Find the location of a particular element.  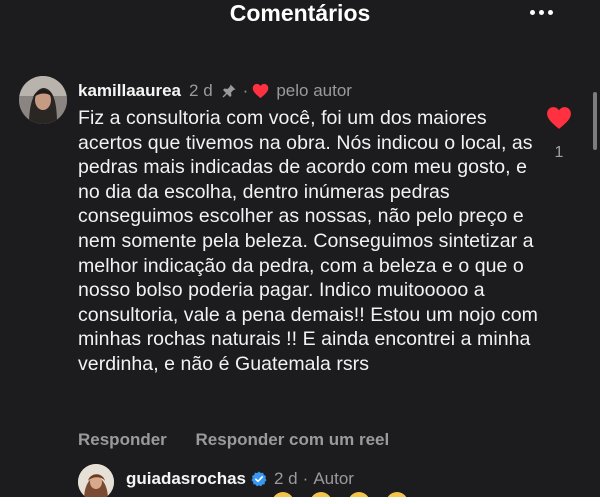

reply-avatar is located at coordinates (96, 480).